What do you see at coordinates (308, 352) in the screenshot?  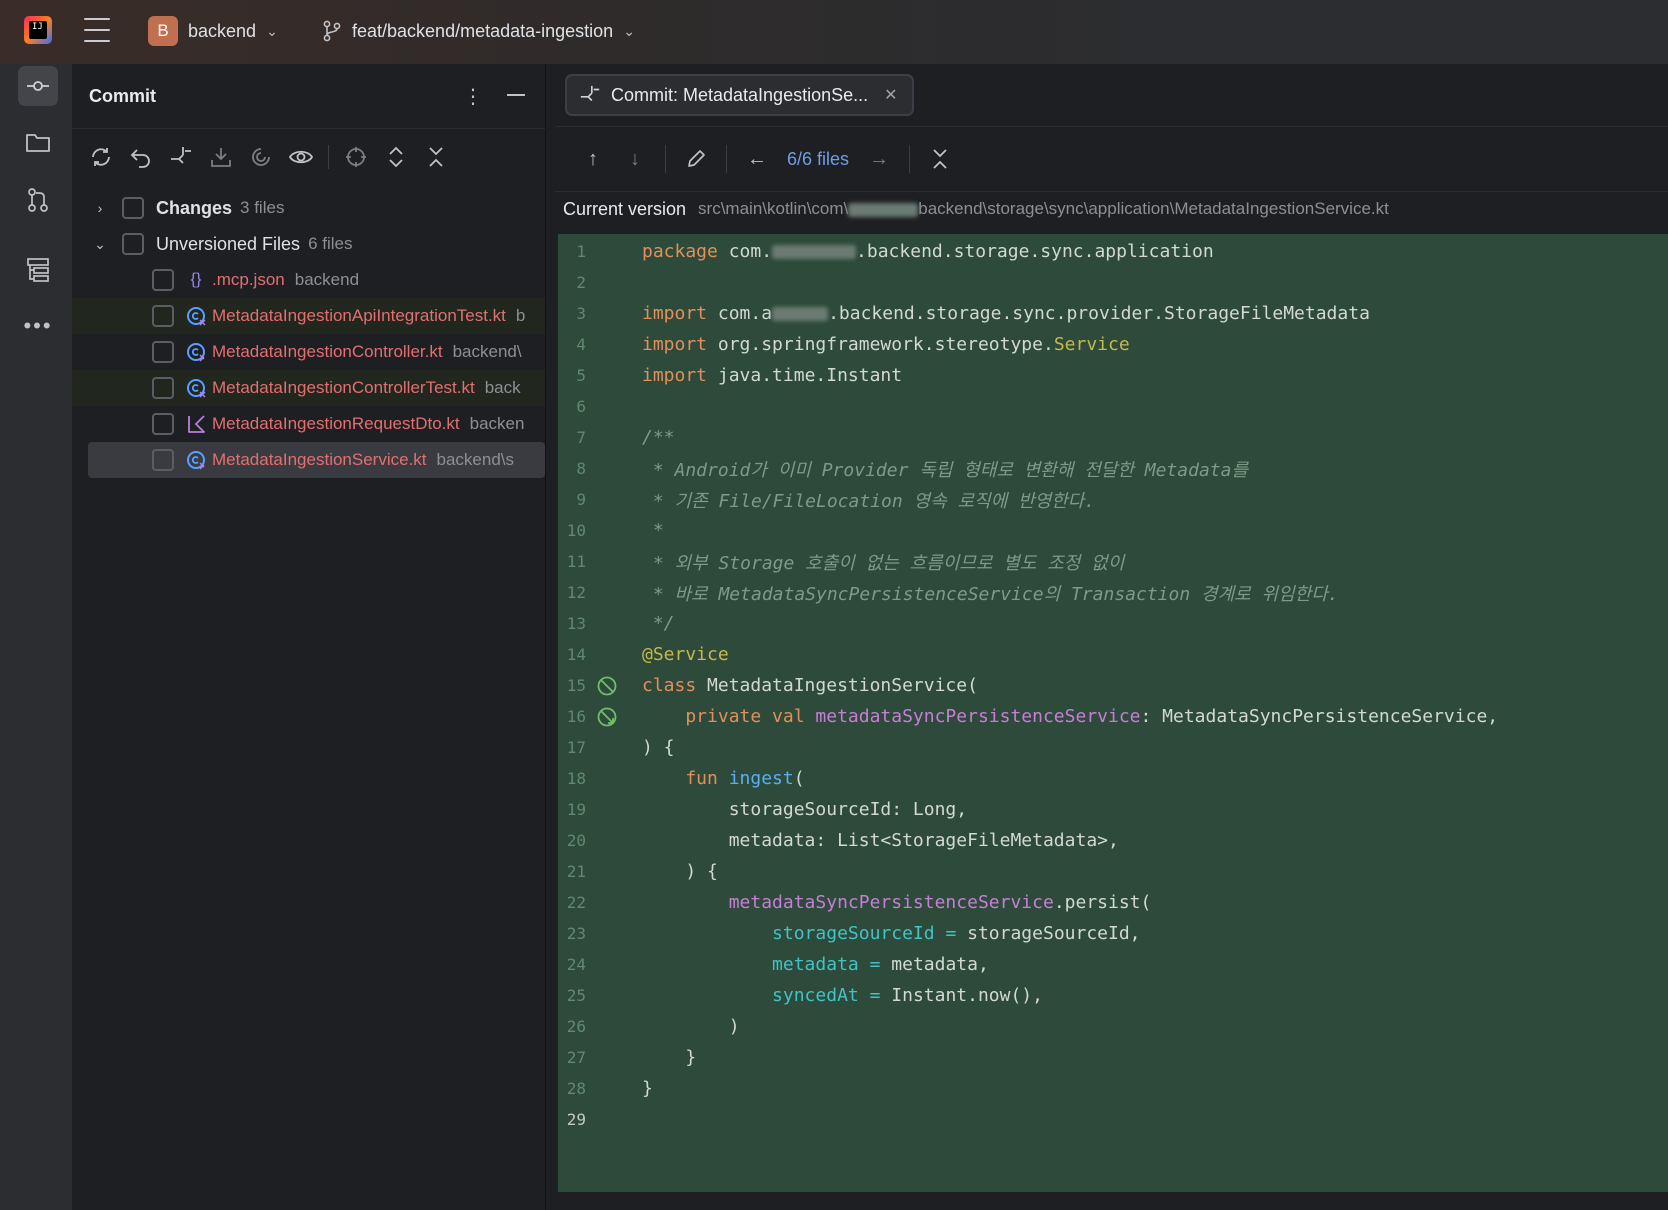 I see `file-row: MetadataIngestionController.kt backend\` at bounding box center [308, 352].